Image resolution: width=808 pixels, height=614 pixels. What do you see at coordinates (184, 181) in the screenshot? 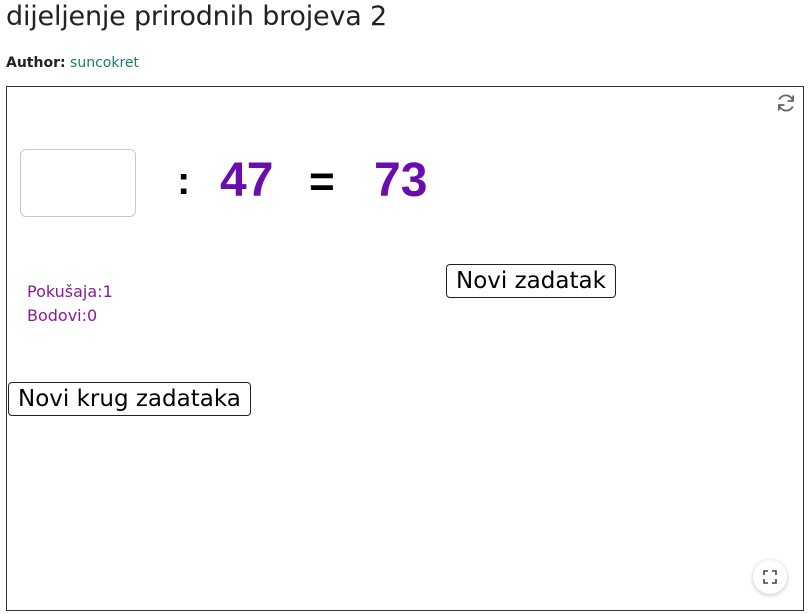
I see `division-sign: :` at bounding box center [184, 181].